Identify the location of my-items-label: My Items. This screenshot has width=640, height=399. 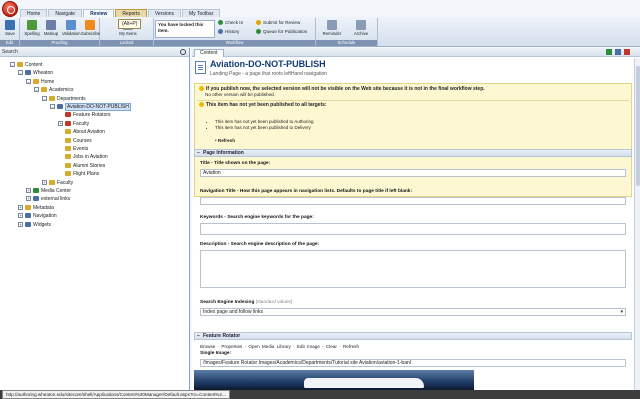
(128, 33).